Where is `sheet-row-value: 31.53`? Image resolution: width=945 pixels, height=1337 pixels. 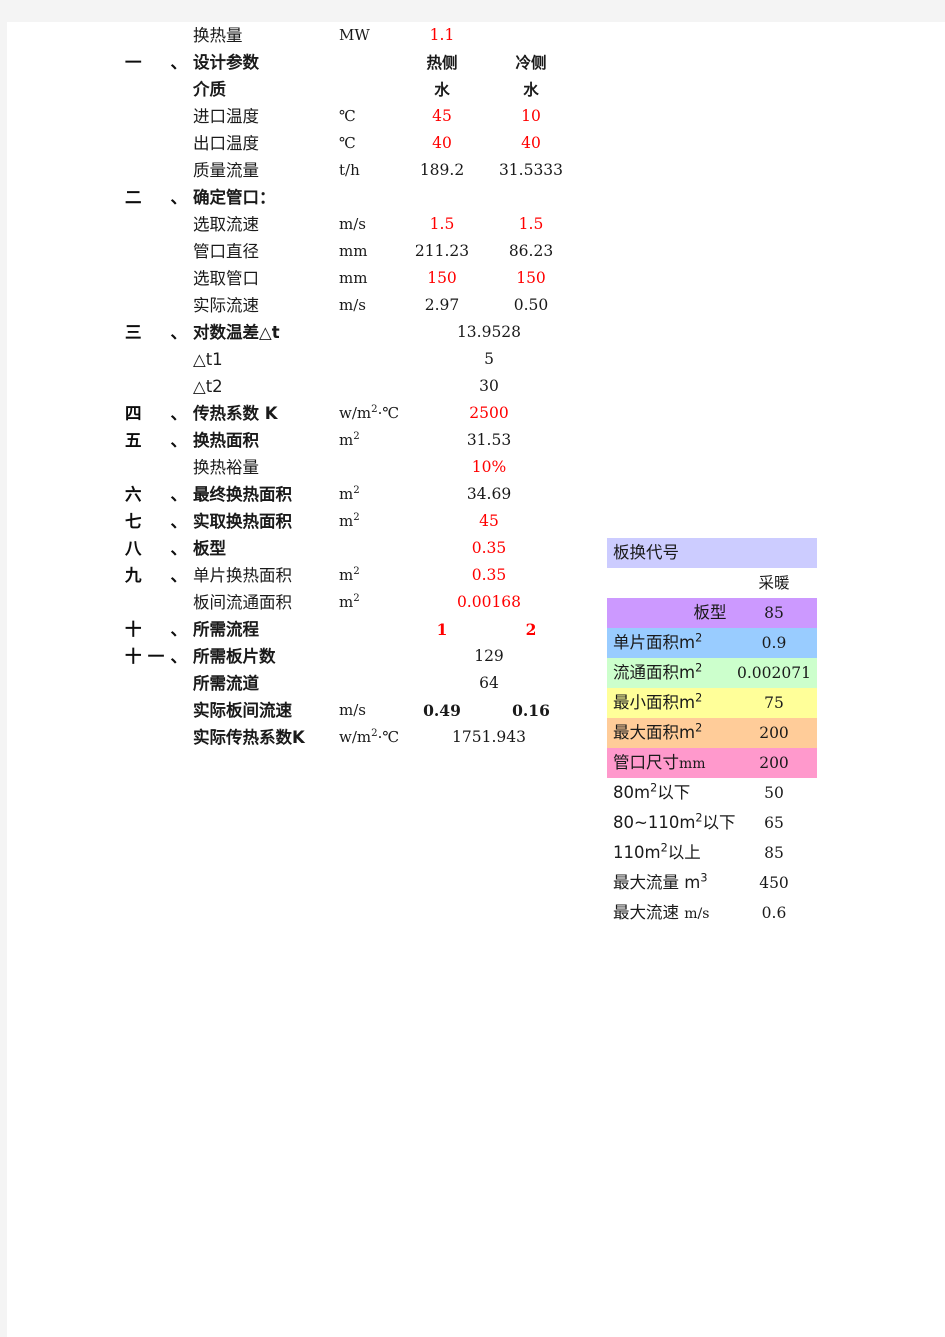
sheet-row-value: 31.53 is located at coordinates (489, 440).